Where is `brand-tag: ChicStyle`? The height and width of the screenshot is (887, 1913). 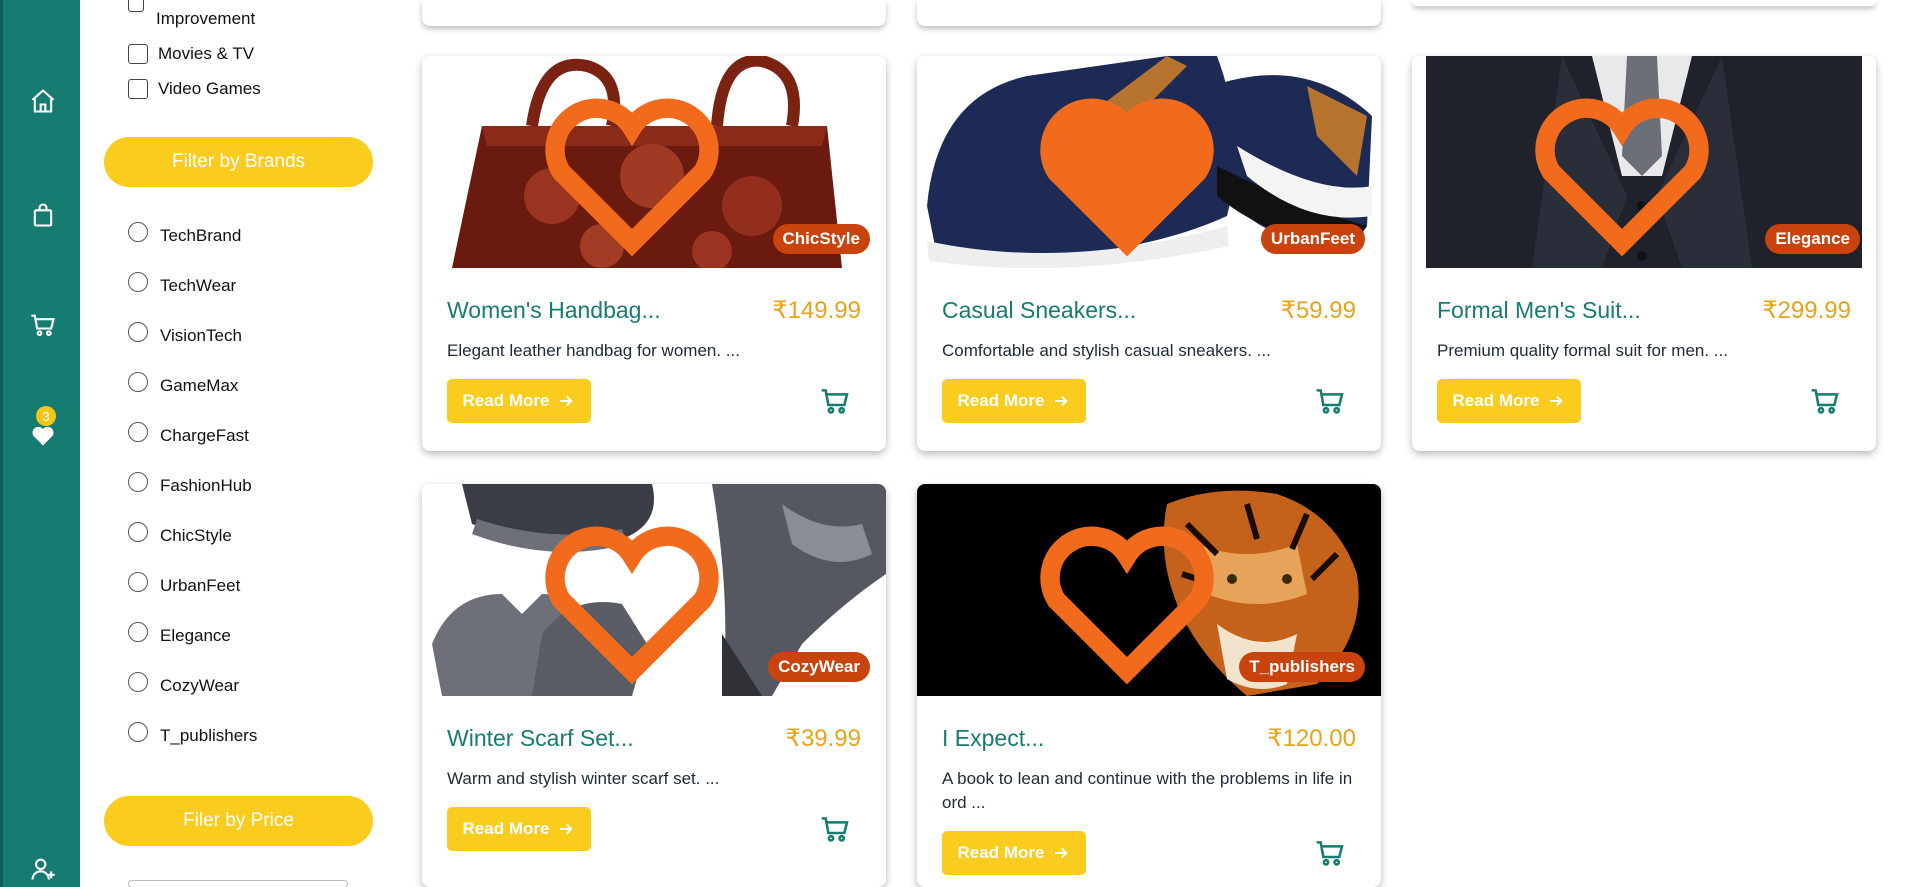
brand-tag: ChicStyle is located at coordinates (821, 239).